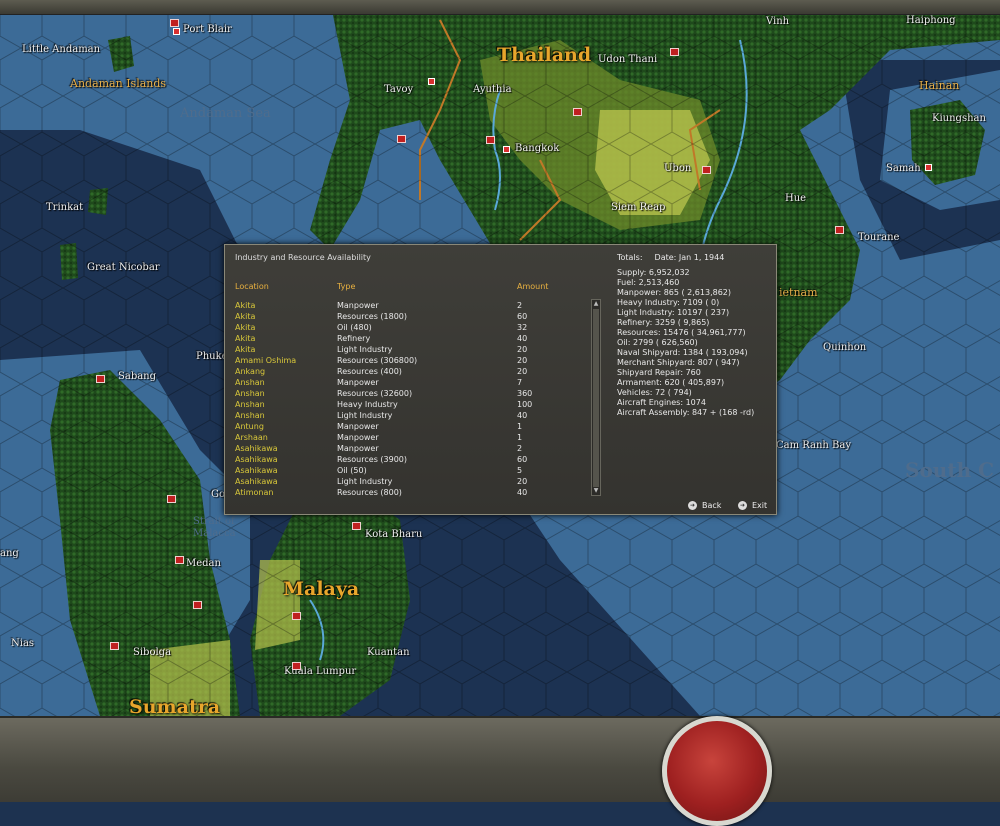 This screenshot has width=1000, height=826. Describe the element at coordinates (352, 470) in the screenshot. I see `row-type: Oil (50)` at that location.